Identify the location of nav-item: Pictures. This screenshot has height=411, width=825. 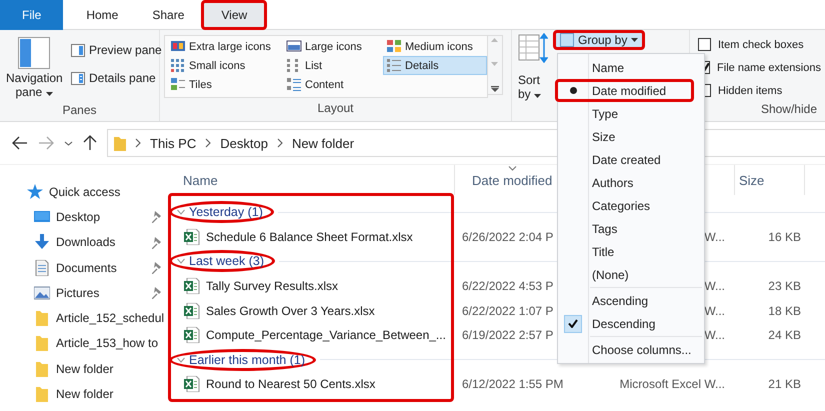
(83, 293).